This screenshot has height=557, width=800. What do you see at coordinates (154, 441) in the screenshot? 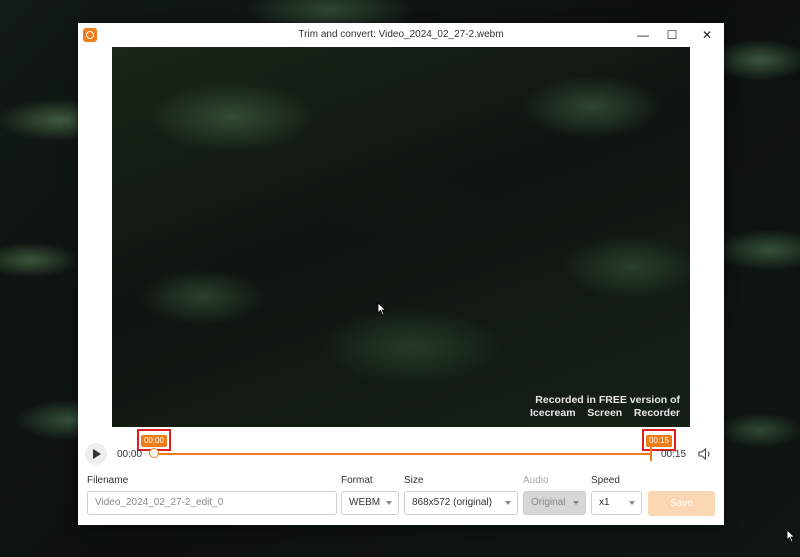
I see `trim-start-marker: 00:00` at bounding box center [154, 441].